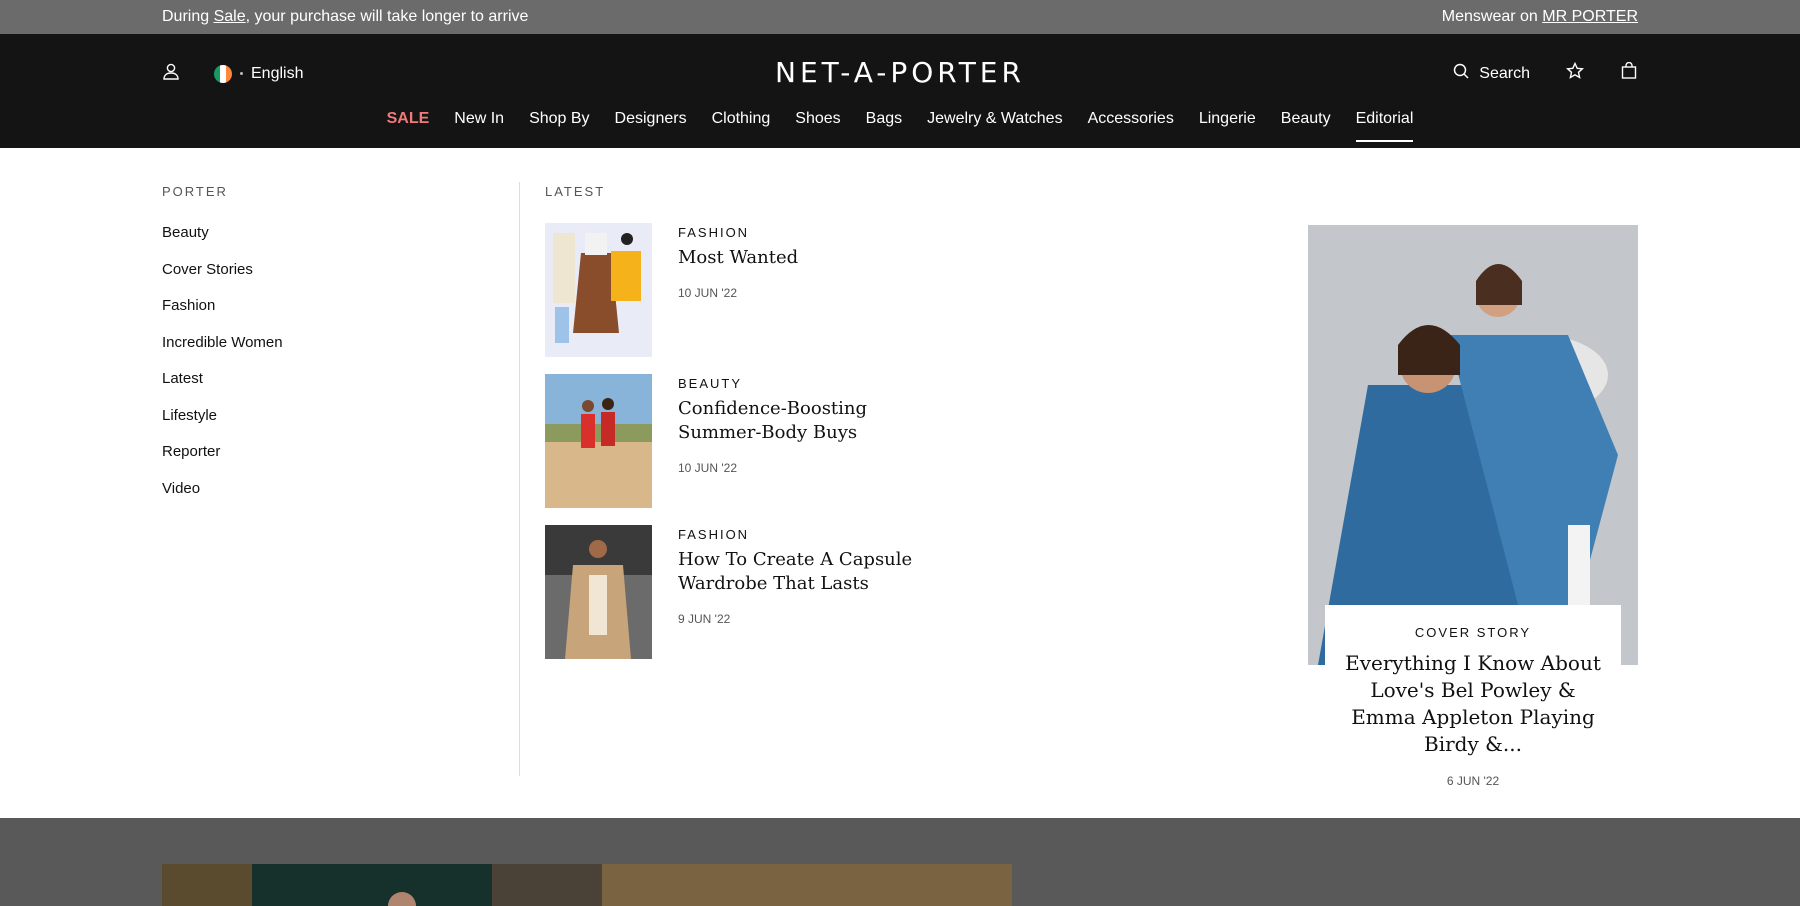 The height and width of the screenshot is (906, 1800). I want to click on background-hero-image, so click(587, 885).